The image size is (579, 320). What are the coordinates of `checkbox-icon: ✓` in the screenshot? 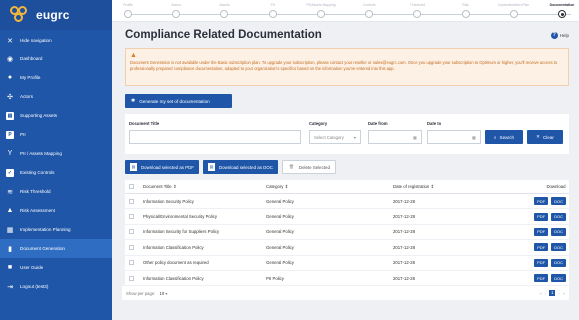 It's located at (10, 172).